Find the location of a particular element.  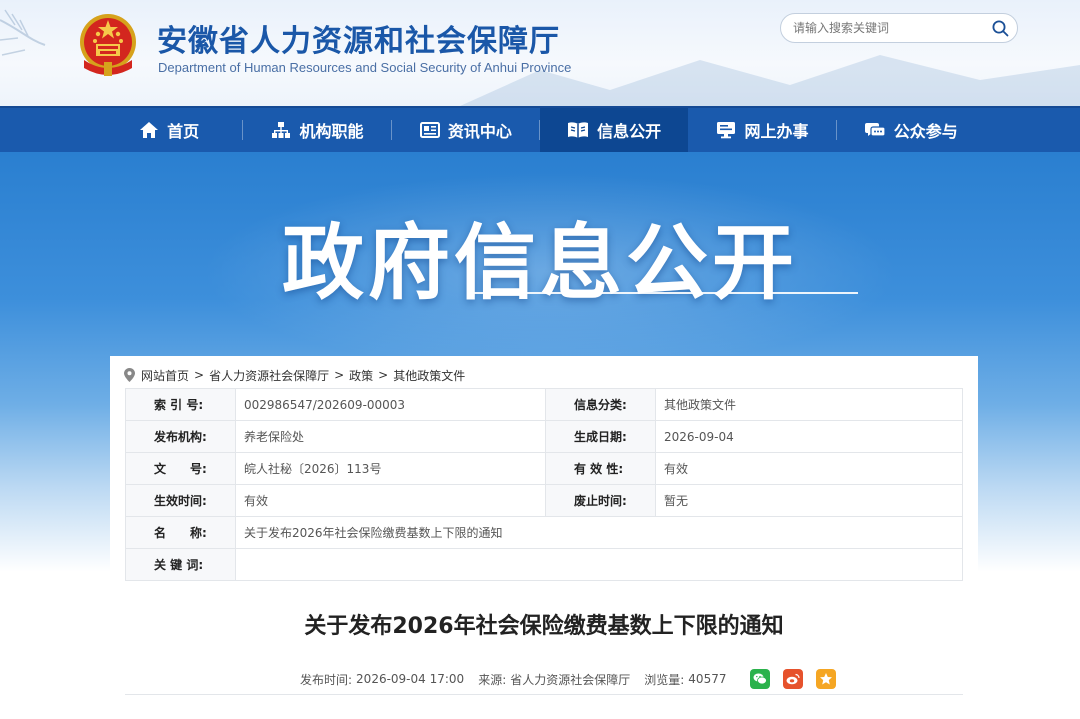

search-icon is located at coordinates (1000, 28).